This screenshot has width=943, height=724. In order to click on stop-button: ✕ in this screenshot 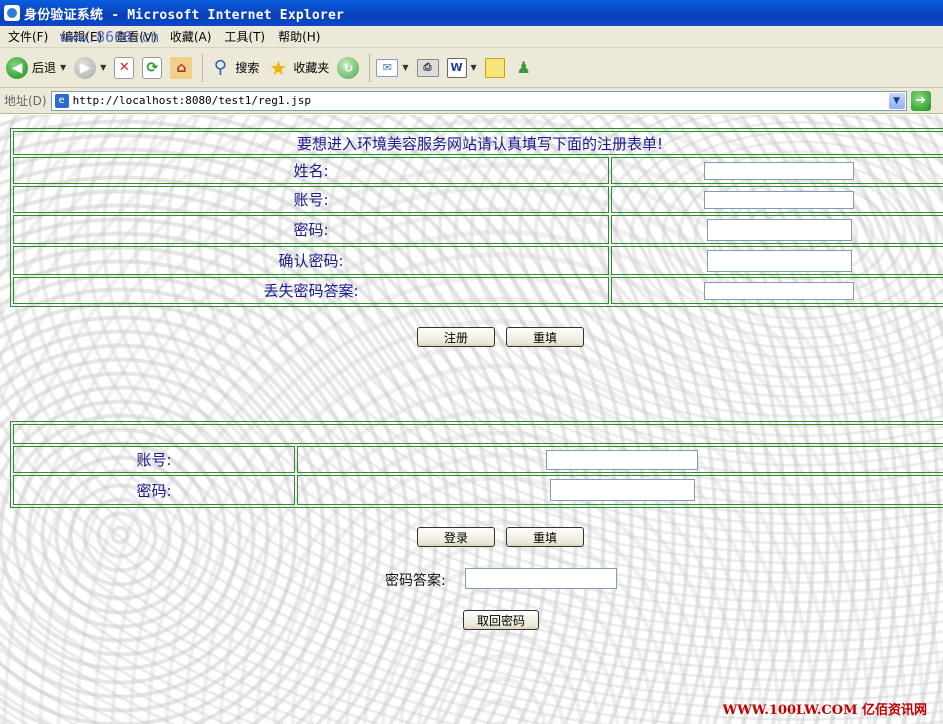, I will do `click(124, 68)`.